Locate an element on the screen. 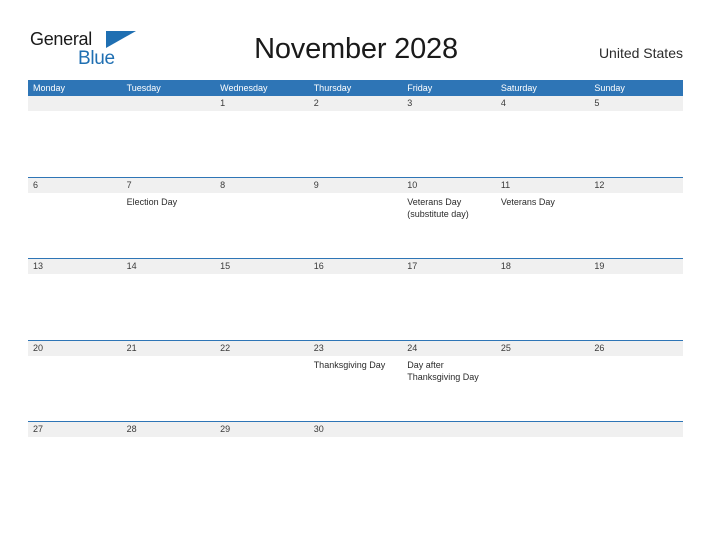  day-events: Veterans Day is located at coordinates (543, 201).